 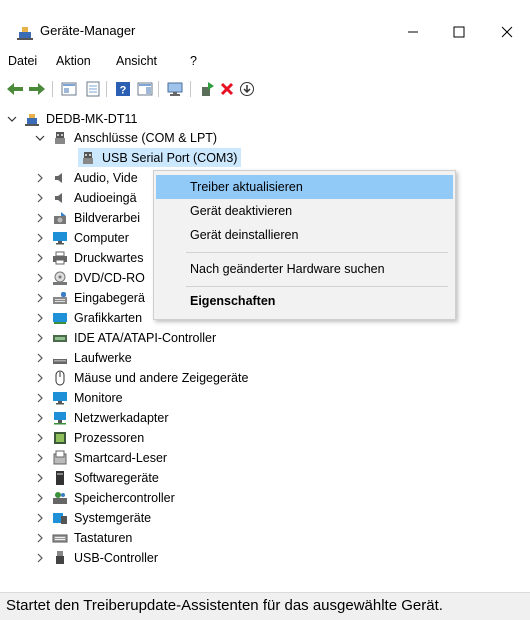 What do you see at coordinates (304, 211) in the screenshot?
I see `menu-disable-device: Gerät deaktivieren` at bounding box center [304, 211].